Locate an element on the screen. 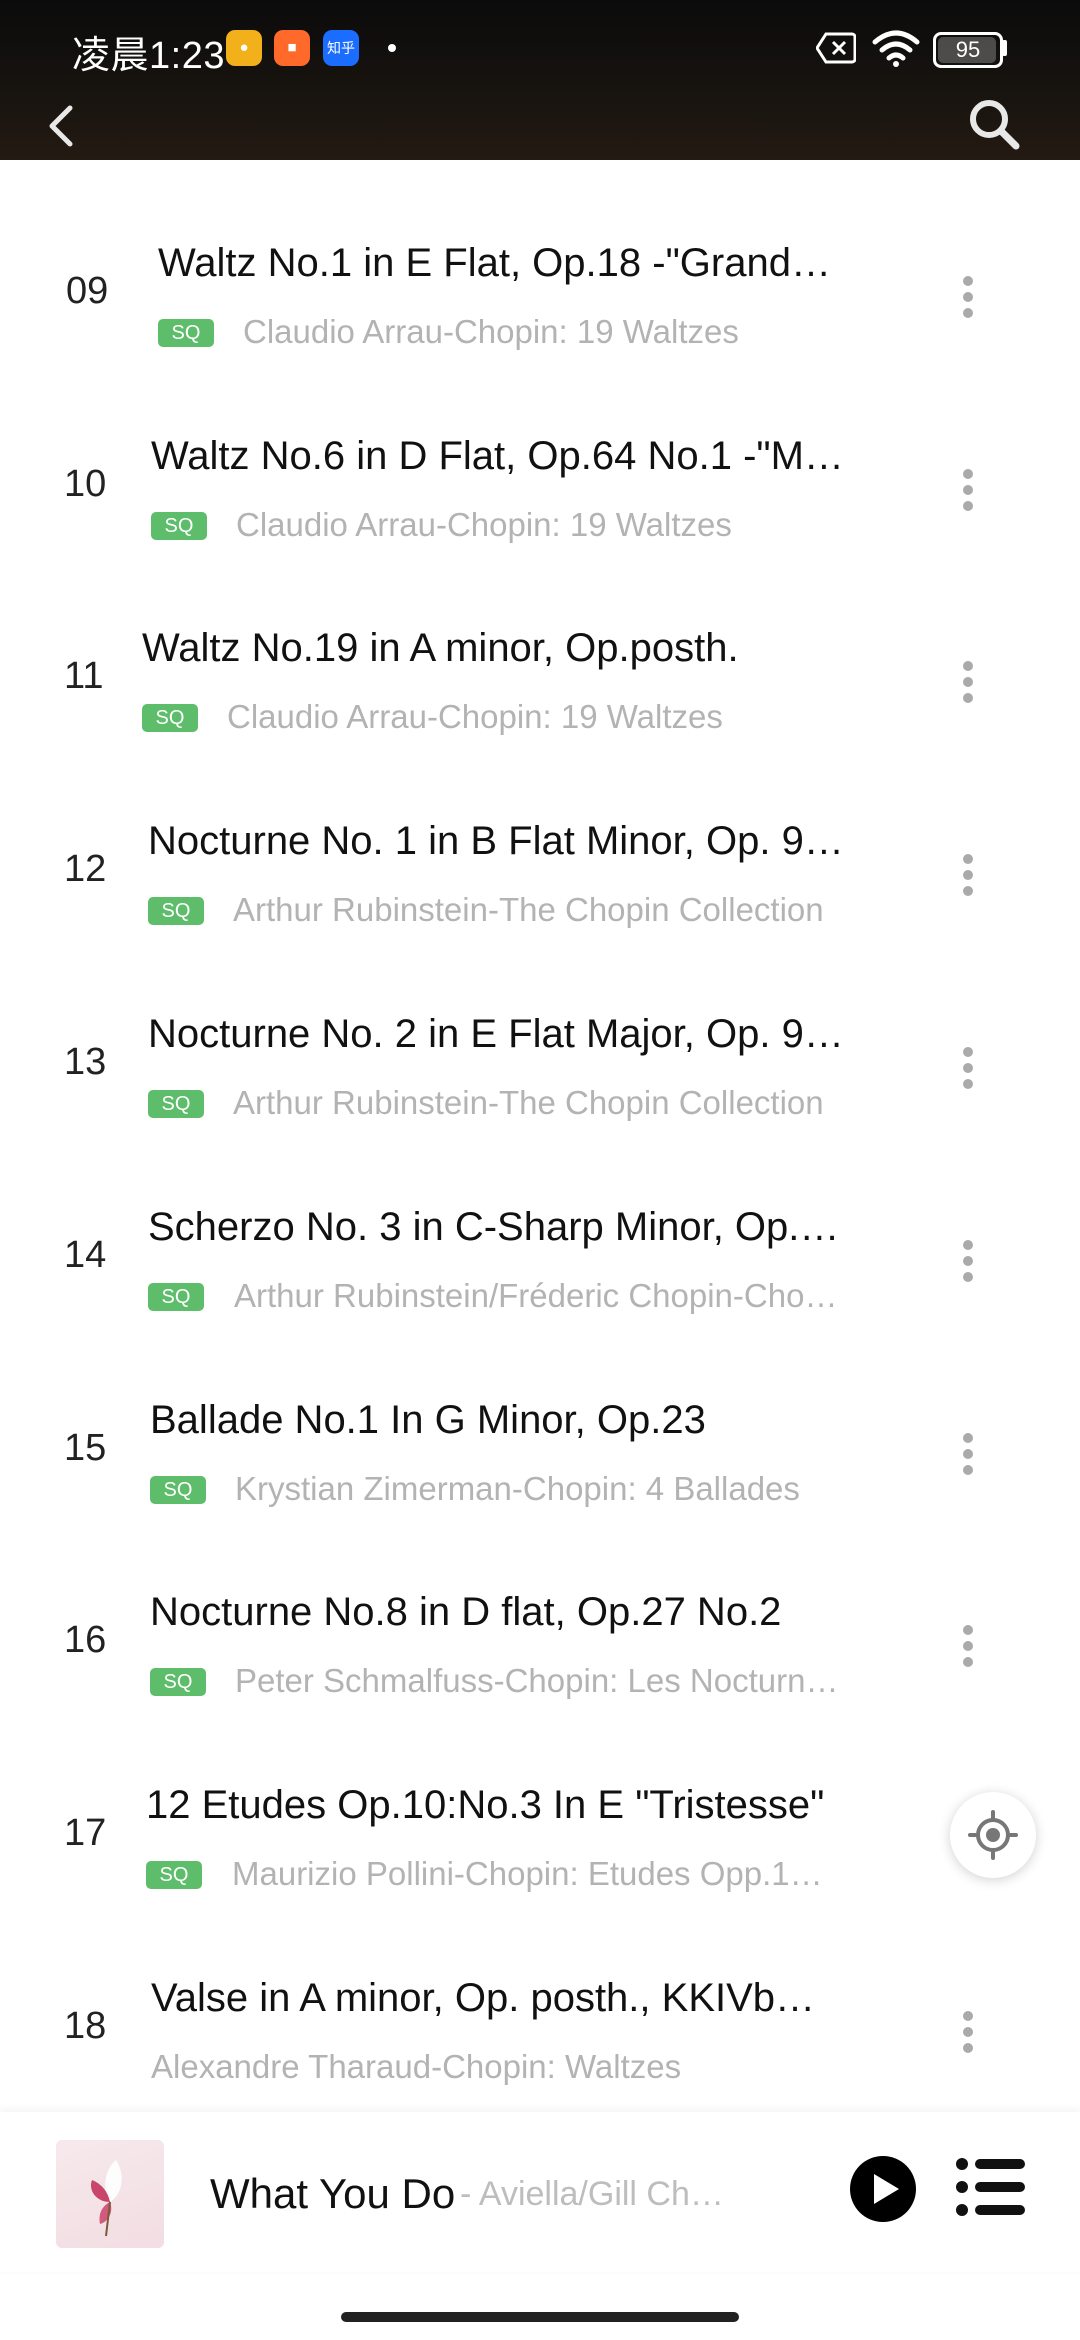  now-playing-title: What You Do is located at coordinates (333, 2193).